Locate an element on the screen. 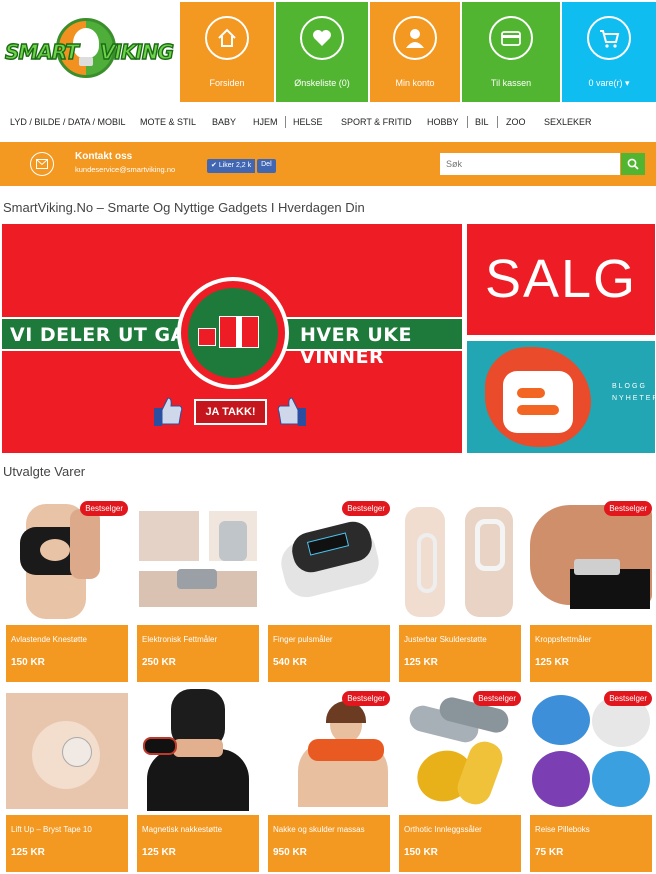  product-price: 250 KR is located at coordinates (159, 662).